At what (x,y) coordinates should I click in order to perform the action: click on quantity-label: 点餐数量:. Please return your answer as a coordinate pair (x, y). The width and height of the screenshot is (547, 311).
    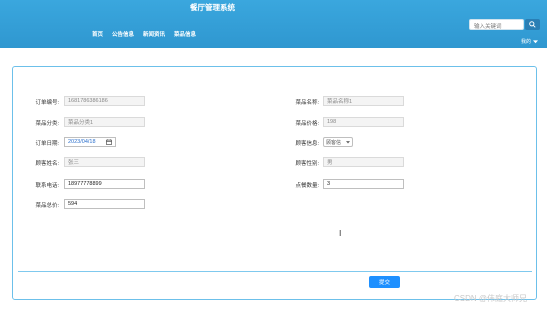
    Looking at the image, I should click on (307, 186).